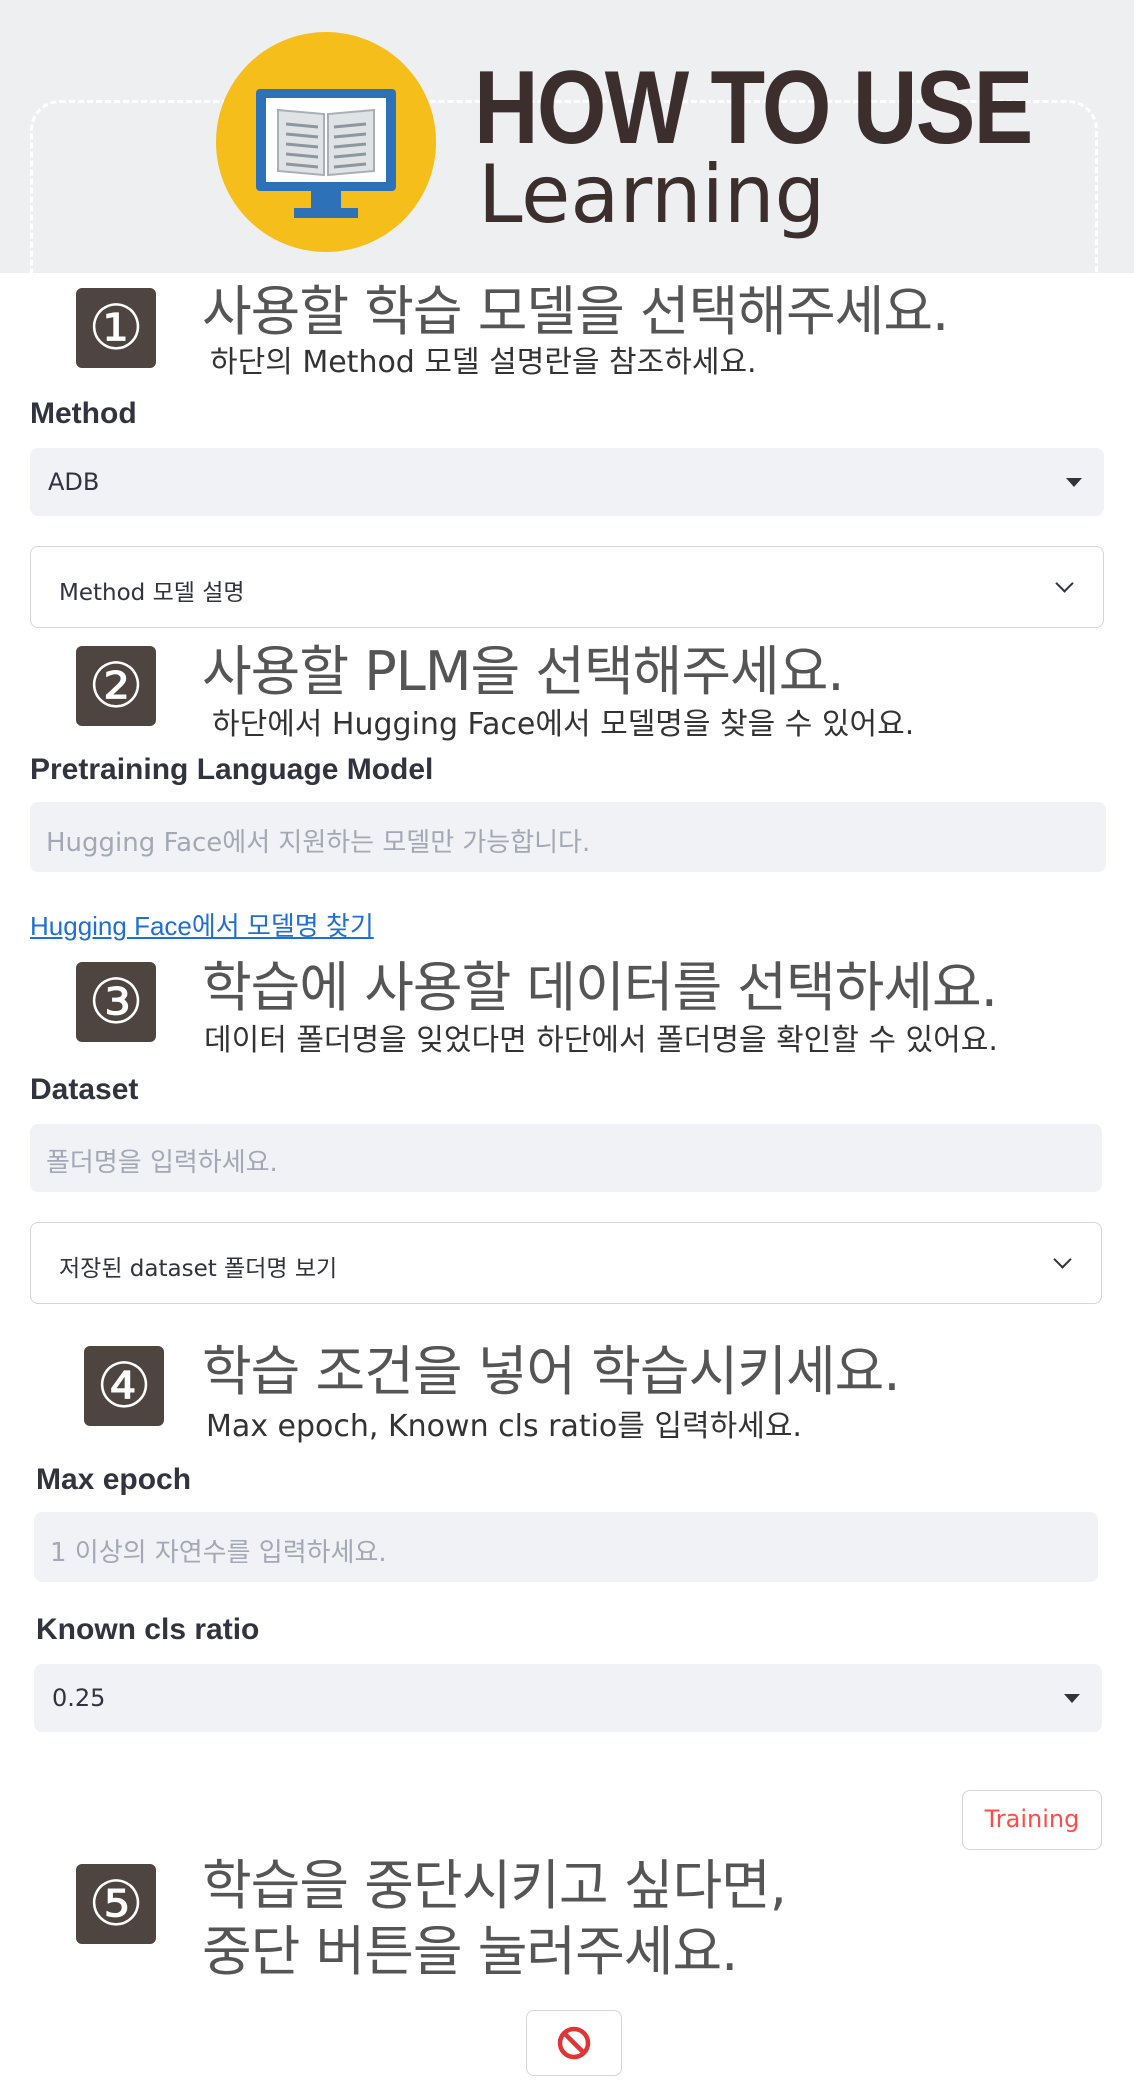 The height and width of the screenshot is (2100, 1134). What do you see at coordinates (218, 1553) in the screenshot?
I see `max-epoch-input-placeholder: 1 이상의 자연수를 입력하세요.` at bounding box center [218, 1553].